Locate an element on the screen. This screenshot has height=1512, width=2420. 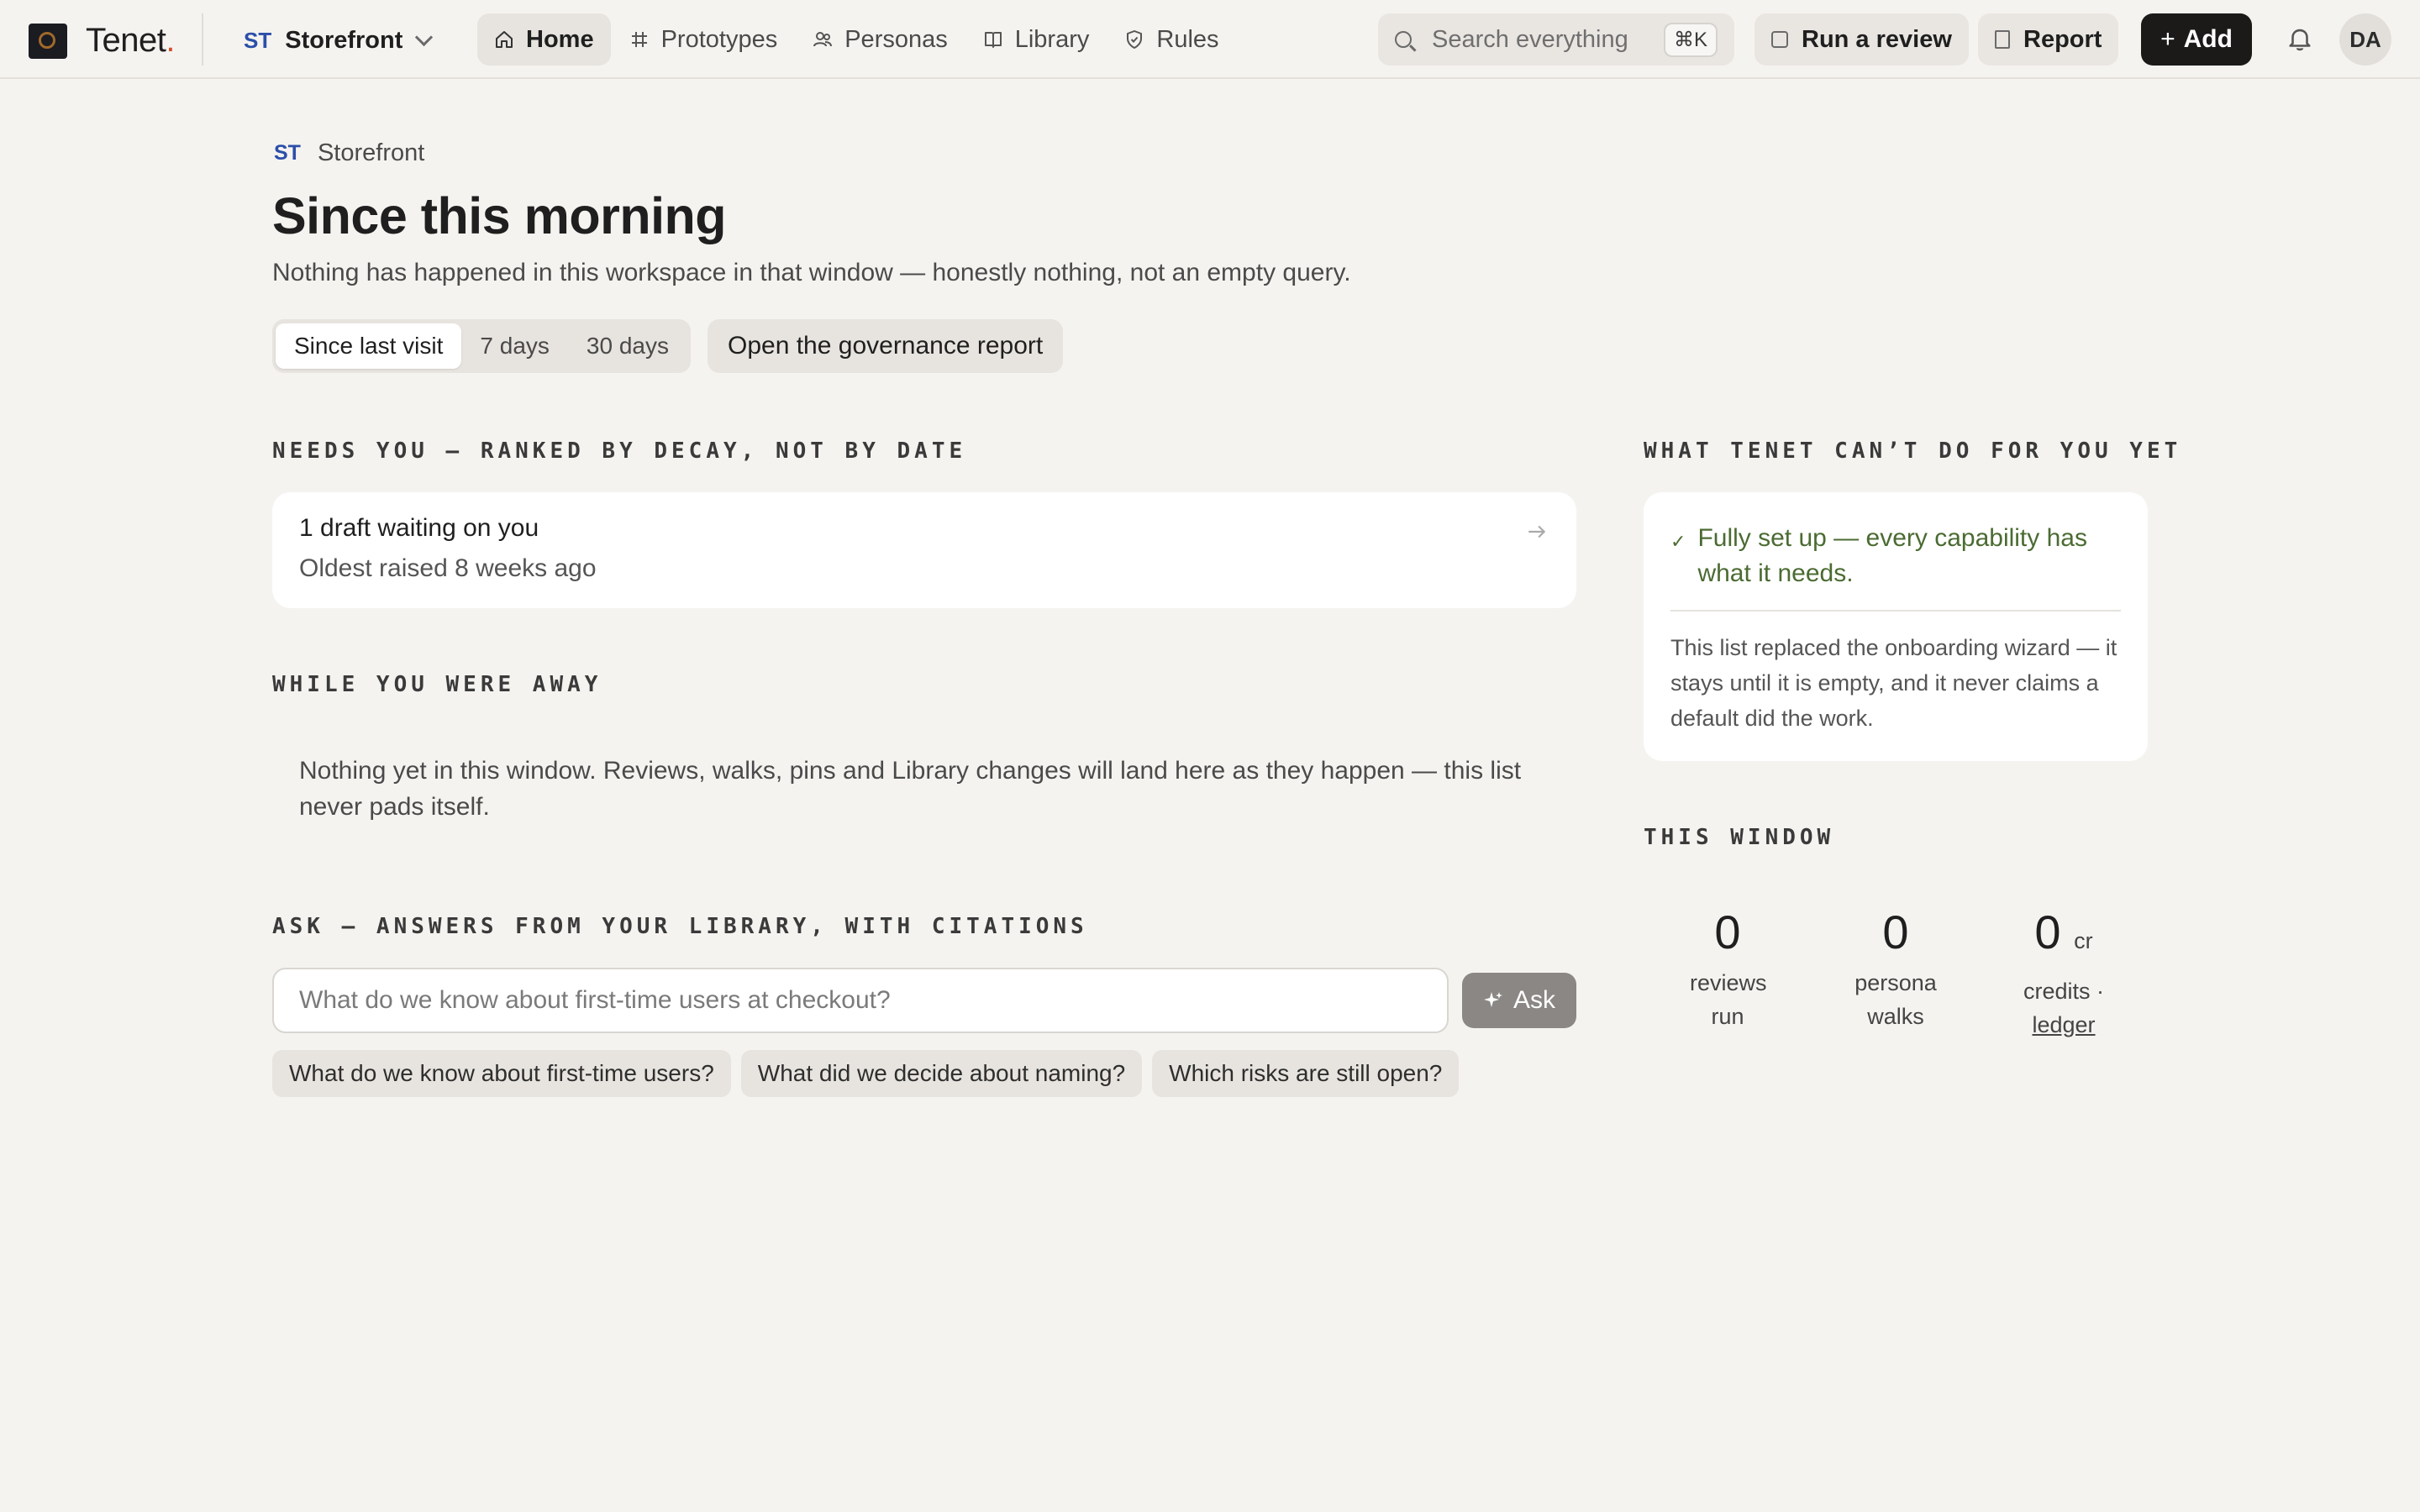
ask-button: Ask is located at coordinates (1519, 1000).